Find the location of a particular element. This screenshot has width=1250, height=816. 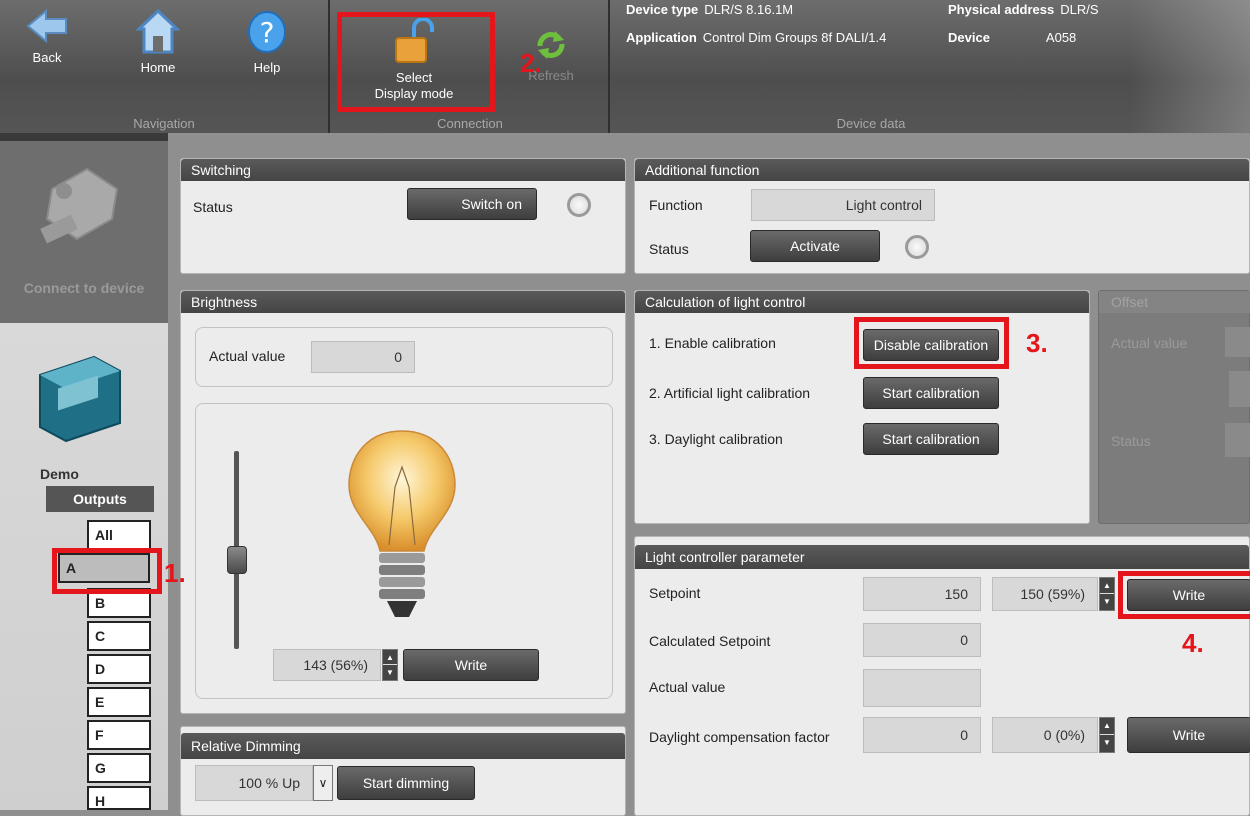

home-button: Home is located at coordinates (158, 42).